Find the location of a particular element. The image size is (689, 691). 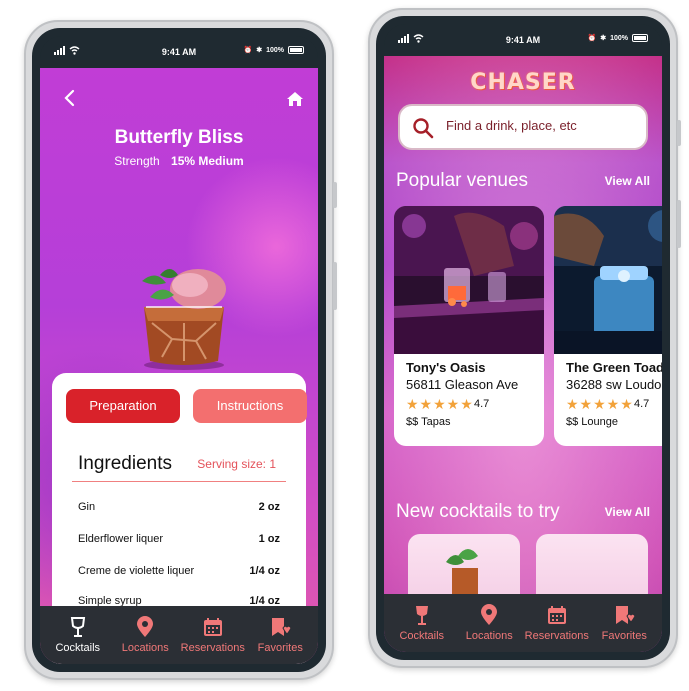

chevron-left-icon is located at coordinates (69, 98).